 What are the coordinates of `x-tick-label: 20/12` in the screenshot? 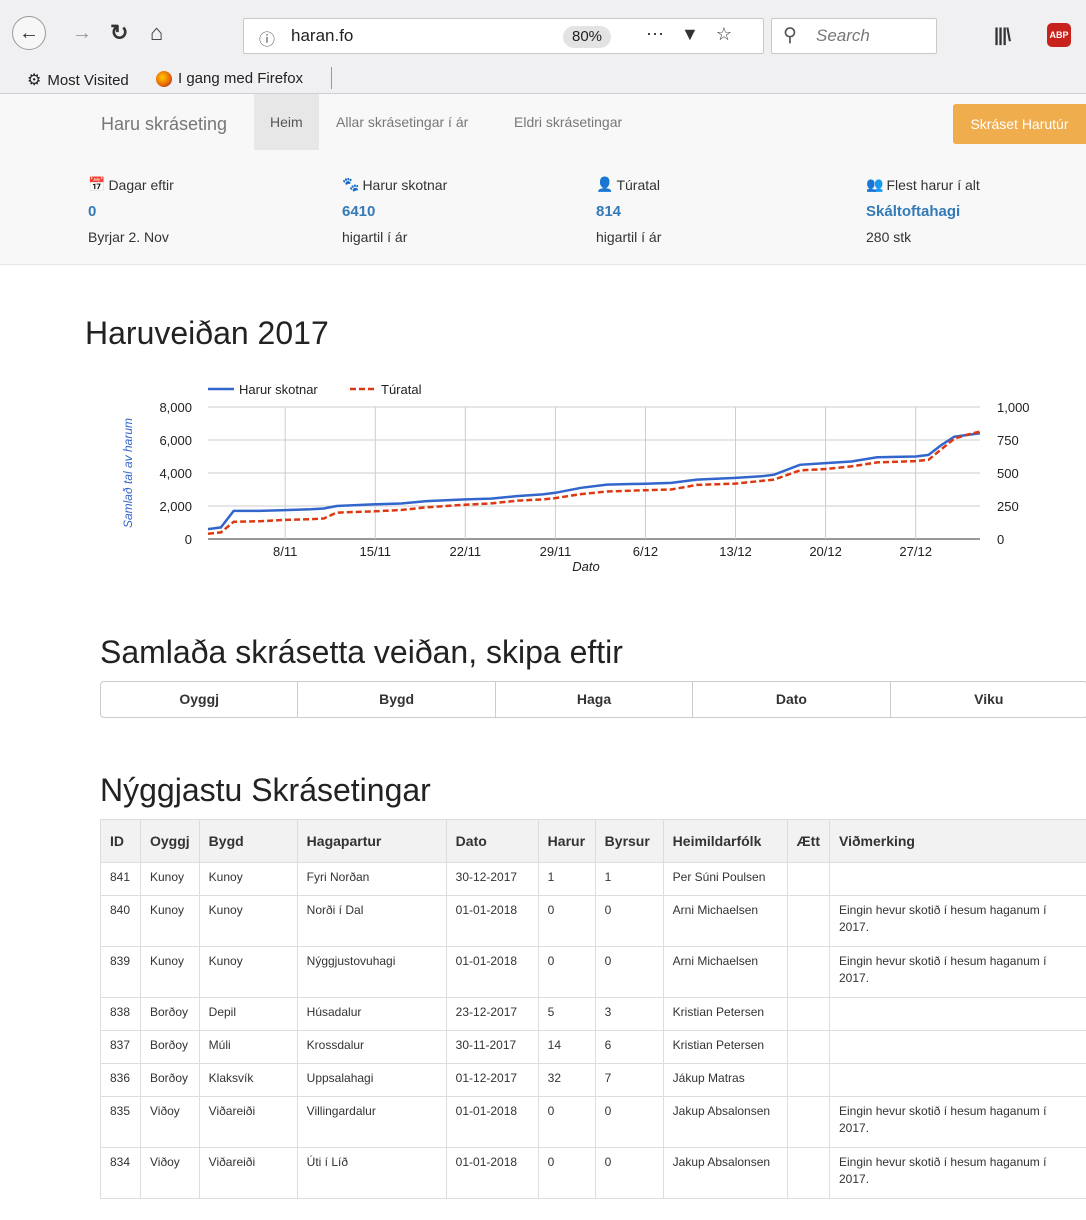 It's located at (825, 551).